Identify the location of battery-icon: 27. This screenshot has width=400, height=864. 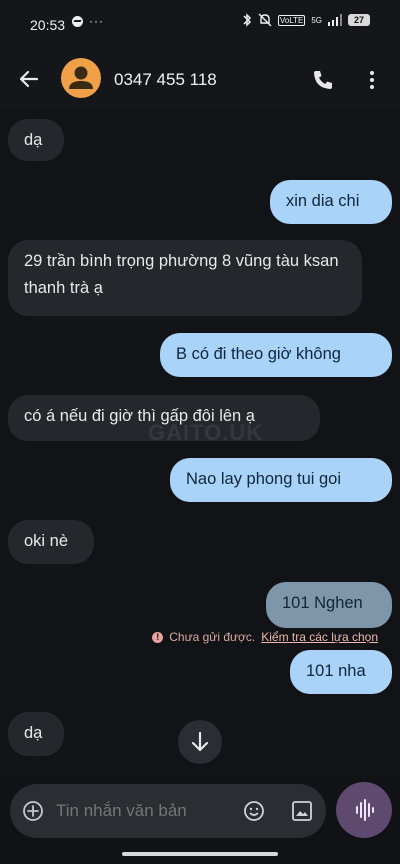
(359, 20).